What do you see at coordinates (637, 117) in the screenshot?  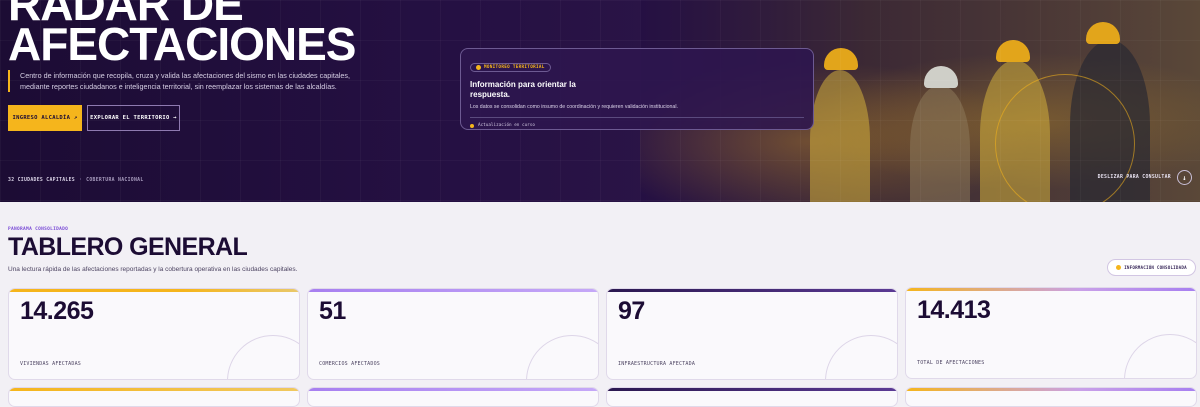 I see `divider` at bounding box center [637, 117].